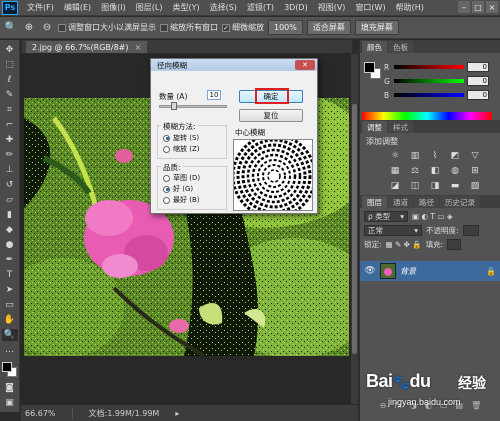 Image resolution: width=500 pixels, height=421 pixels. Describe the element at coordinates (374, 127) in the screenshot. I see `tab-adjustments: 调整` at that location.